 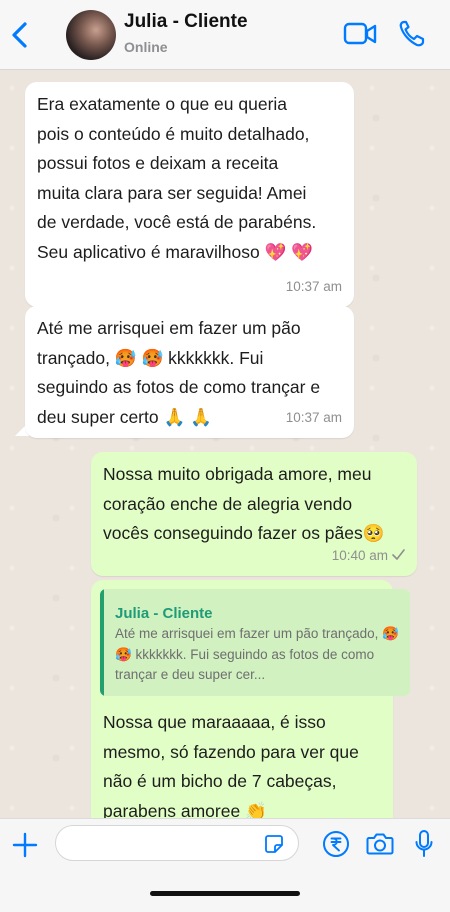 What do you see at coordinates (424, 844) in the screenshot?
I see `microphone-icon` at bounding box center [424, 844].